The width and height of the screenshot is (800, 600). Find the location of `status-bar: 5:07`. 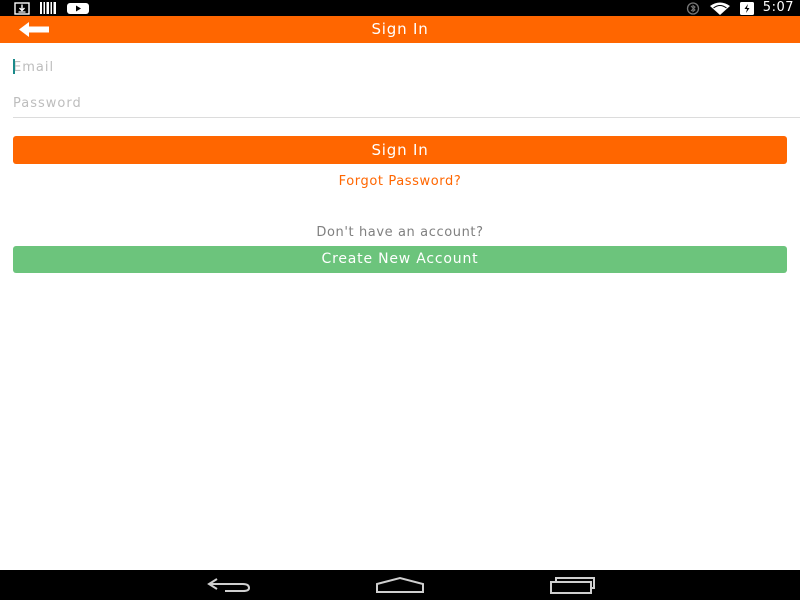

status-bar: 5:07 is located at coordinates (400, 8).